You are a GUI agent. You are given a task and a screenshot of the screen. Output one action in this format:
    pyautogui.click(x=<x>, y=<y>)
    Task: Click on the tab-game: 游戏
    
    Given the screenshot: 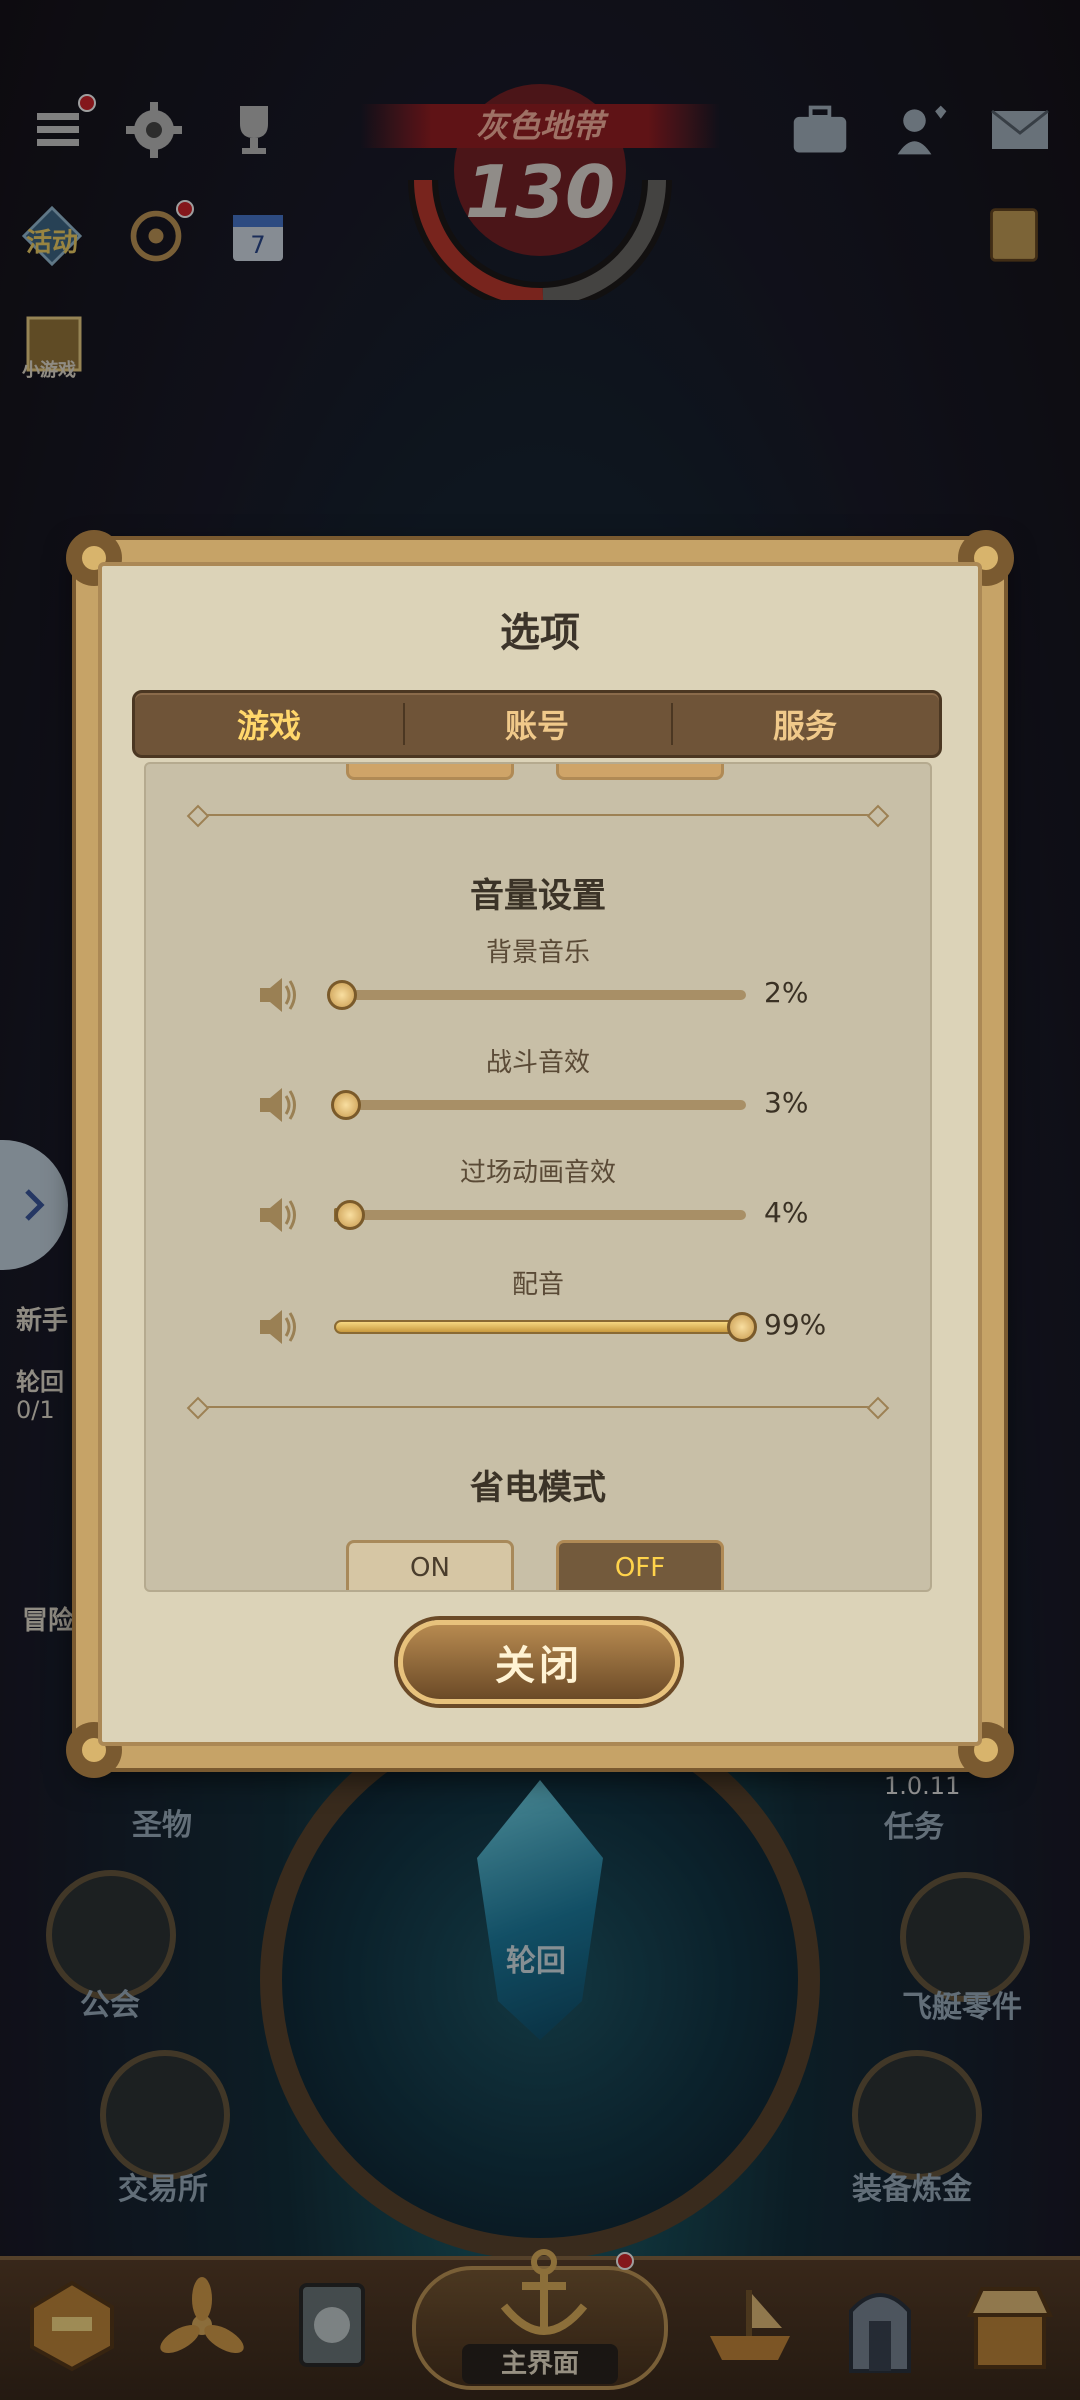 What is the action you would take?
    pyautogui.click(x=269, y=724)
    